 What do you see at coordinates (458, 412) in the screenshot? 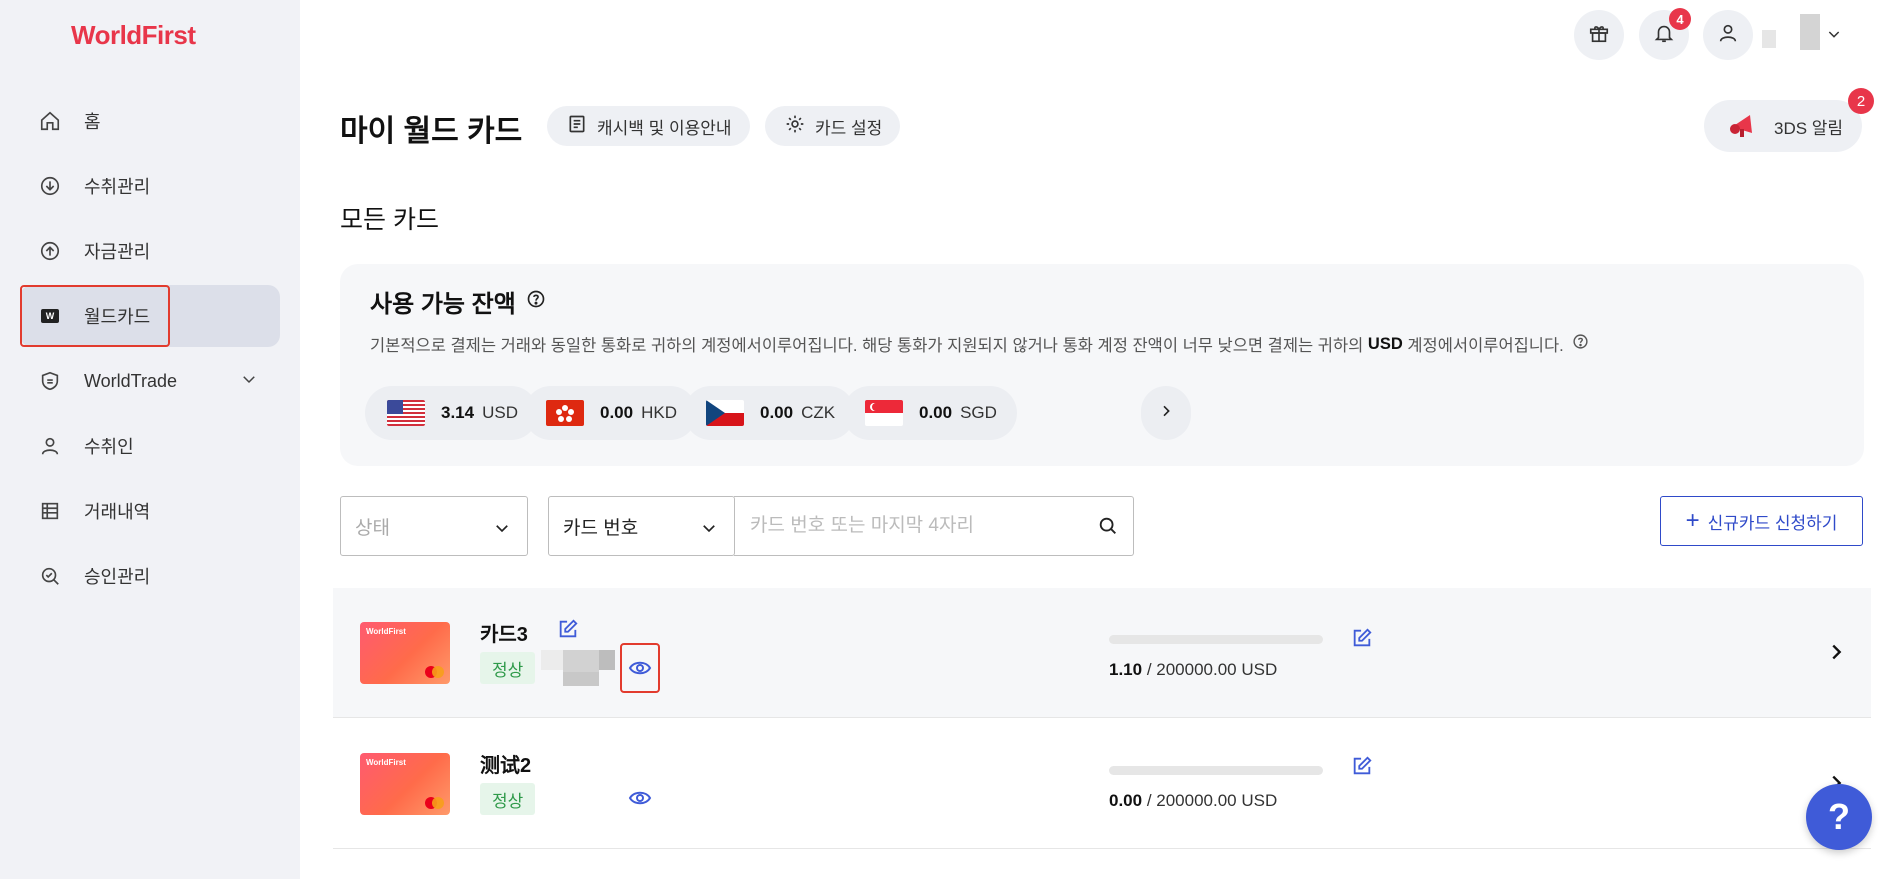
I see `currency-amount: 3.14` at bounding box center [458, 412].